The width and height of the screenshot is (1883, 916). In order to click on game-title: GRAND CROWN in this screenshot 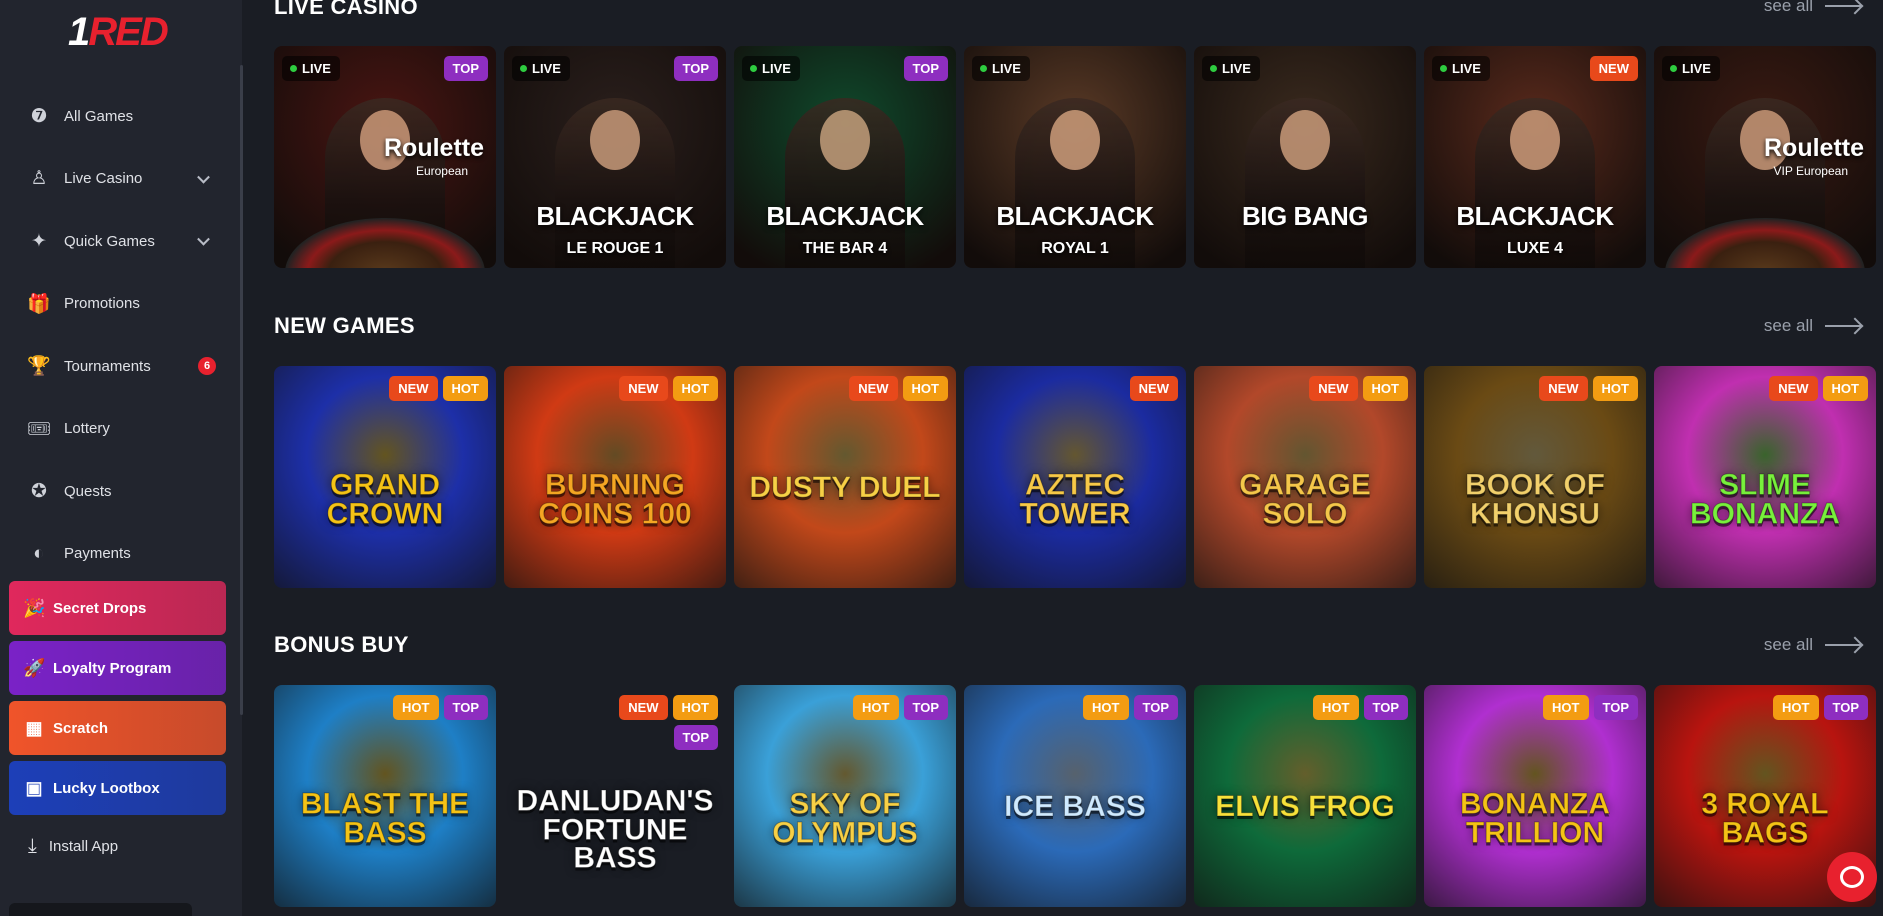, I will do `click(385, 499)`.